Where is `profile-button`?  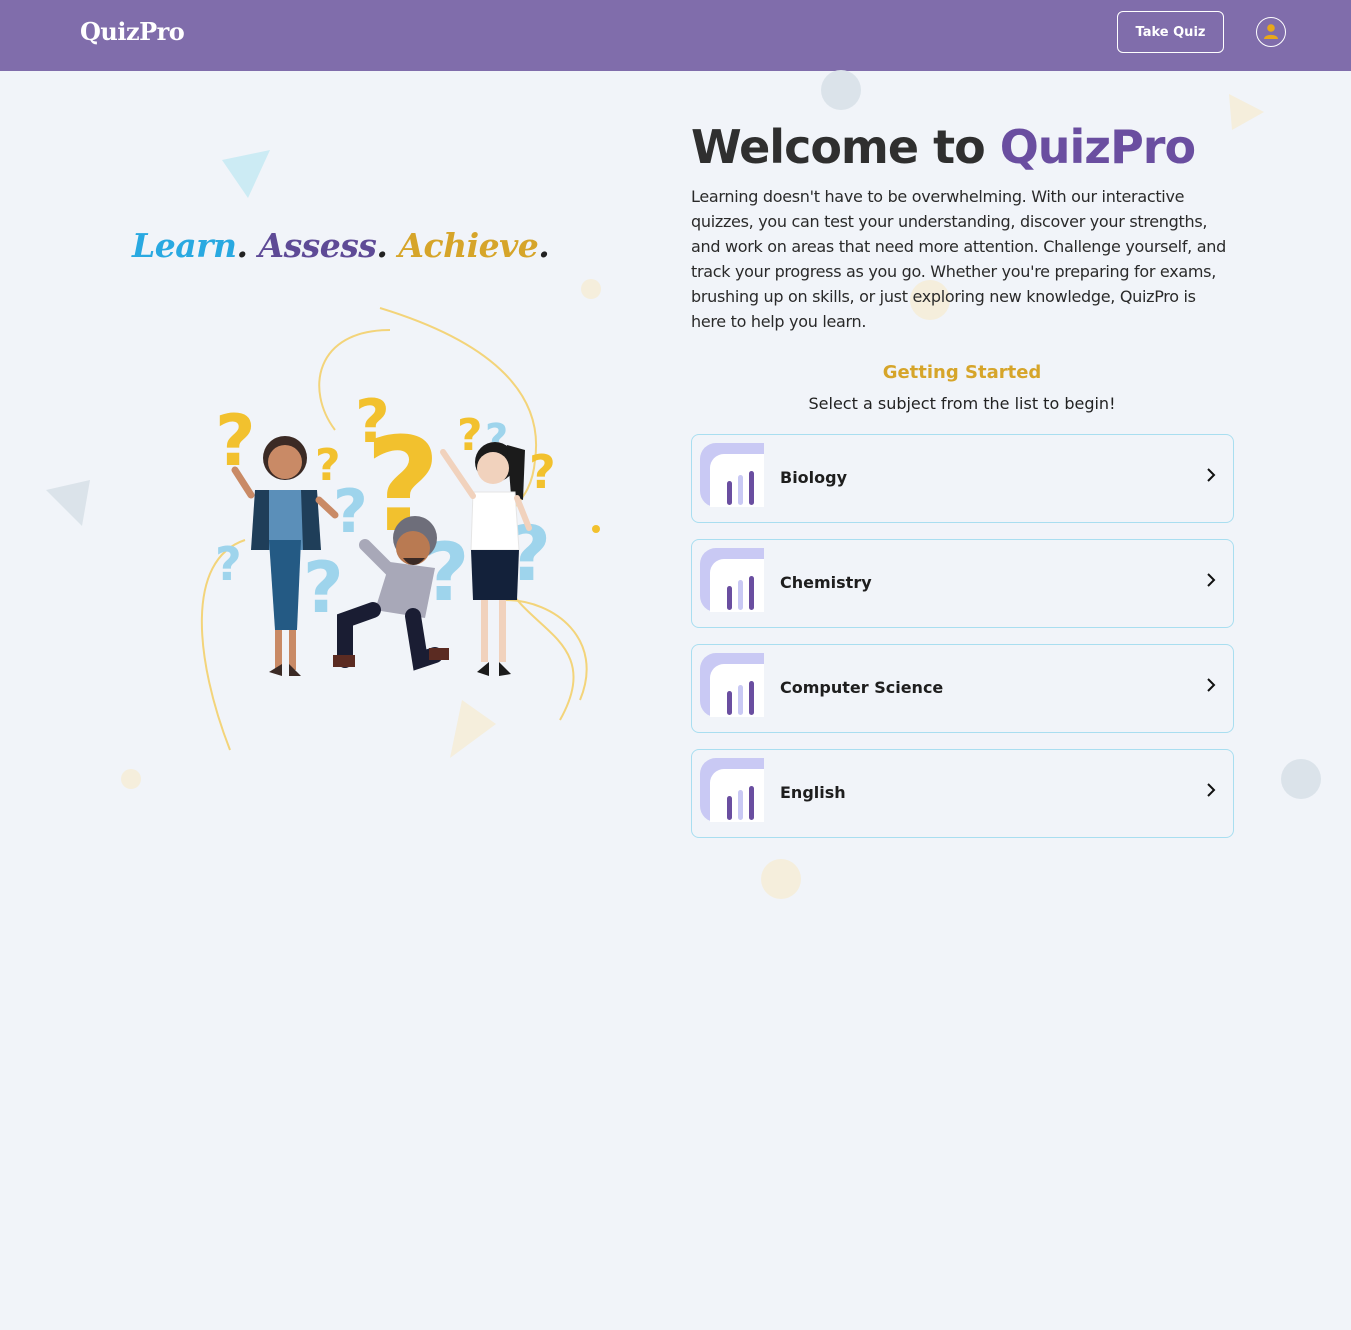
profile-button is located at coordinates (1271, 32).